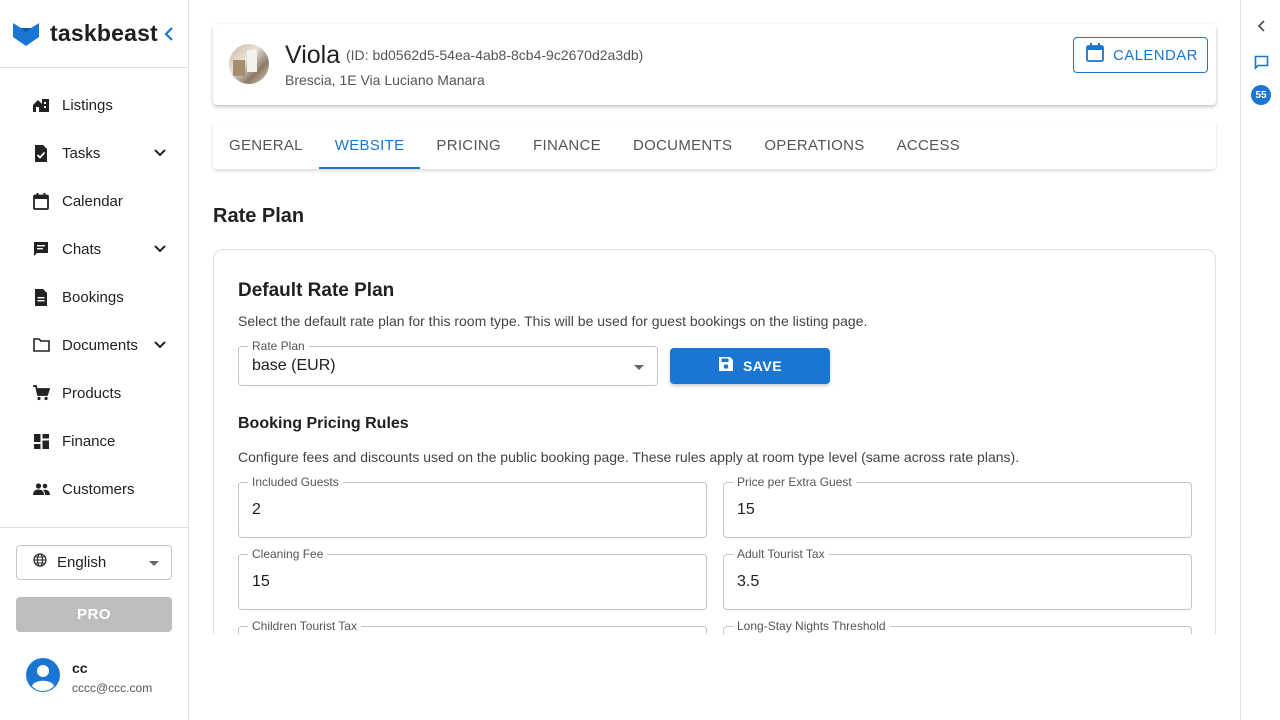 Image resolution: width=1280 pixels, height=720 pixels. Describe the element at coordinates (682, 145) in the screenshot. I see `tab-documents: DOCUMENTS` at that location.